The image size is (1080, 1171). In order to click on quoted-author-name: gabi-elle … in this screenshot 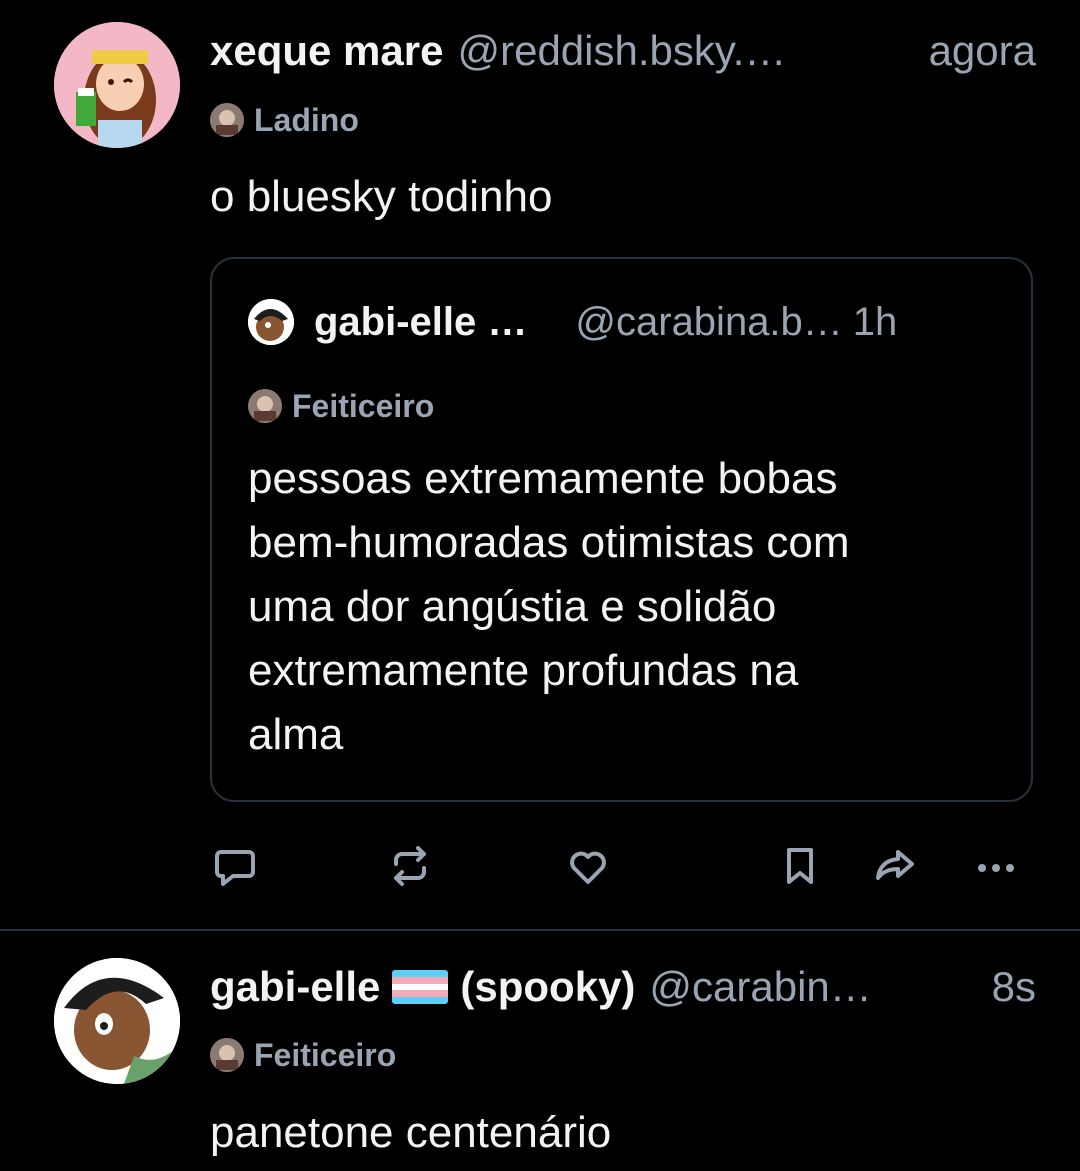, I will do `click(421, 321)`.